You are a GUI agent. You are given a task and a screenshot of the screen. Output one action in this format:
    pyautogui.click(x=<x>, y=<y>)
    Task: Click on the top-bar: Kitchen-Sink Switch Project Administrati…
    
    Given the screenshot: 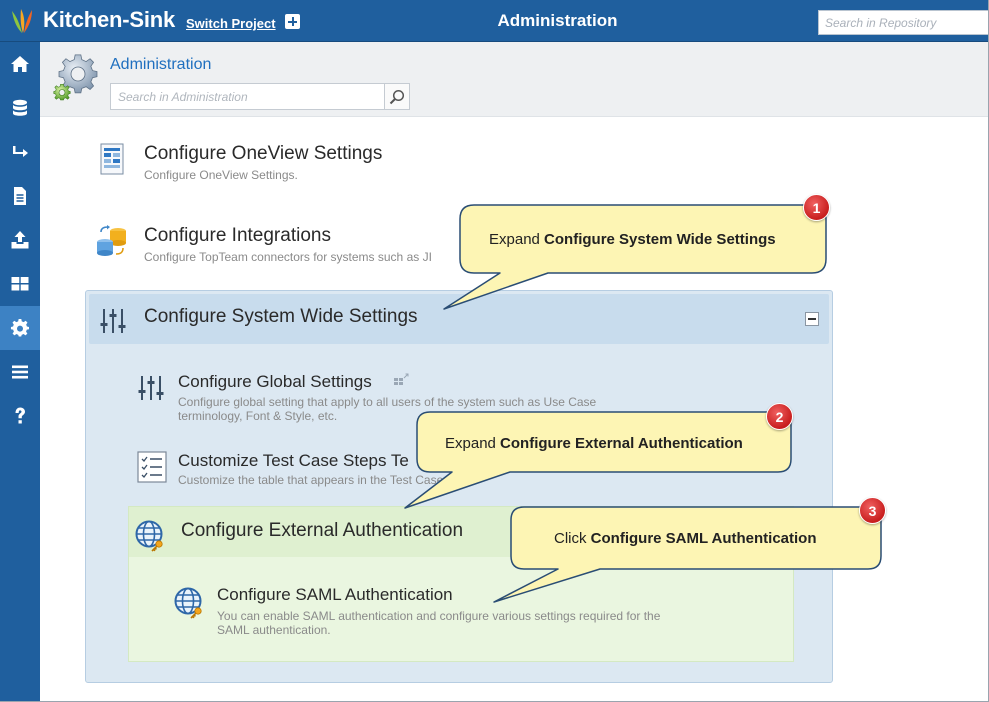 What is the action you would take?
    pyautogui.click(x=494, y=21)
    